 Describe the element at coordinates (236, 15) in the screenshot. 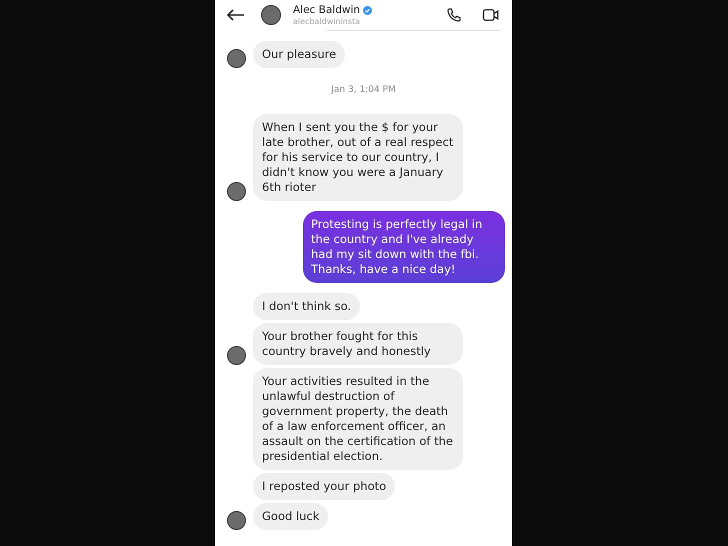

I see `back-arrow-icon` at that location.